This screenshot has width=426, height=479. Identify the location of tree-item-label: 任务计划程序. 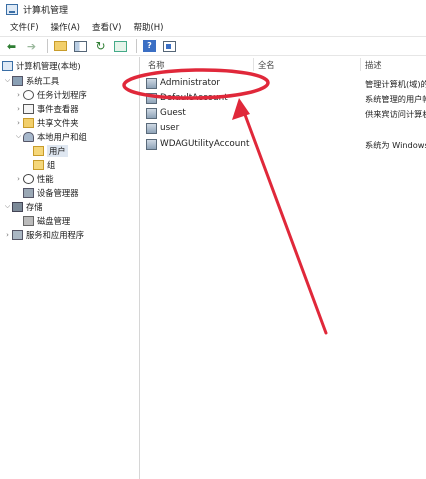
(62, 94).